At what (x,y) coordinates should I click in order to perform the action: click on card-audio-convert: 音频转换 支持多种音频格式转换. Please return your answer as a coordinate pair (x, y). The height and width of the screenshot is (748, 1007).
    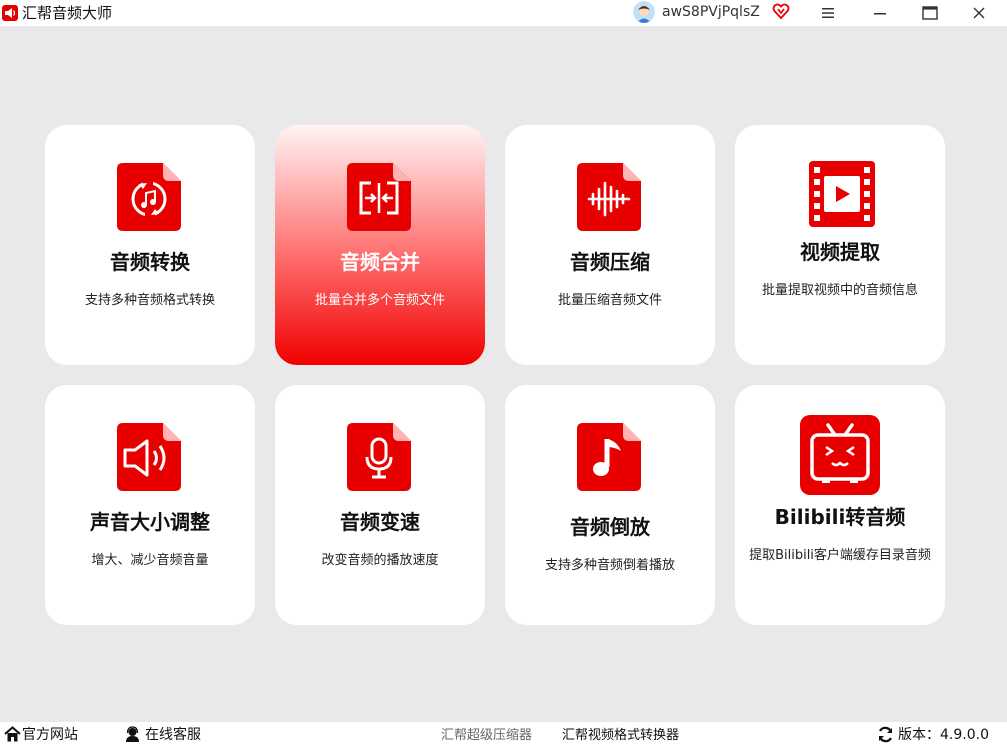
    Looking at the image, I should click on (150, 245).